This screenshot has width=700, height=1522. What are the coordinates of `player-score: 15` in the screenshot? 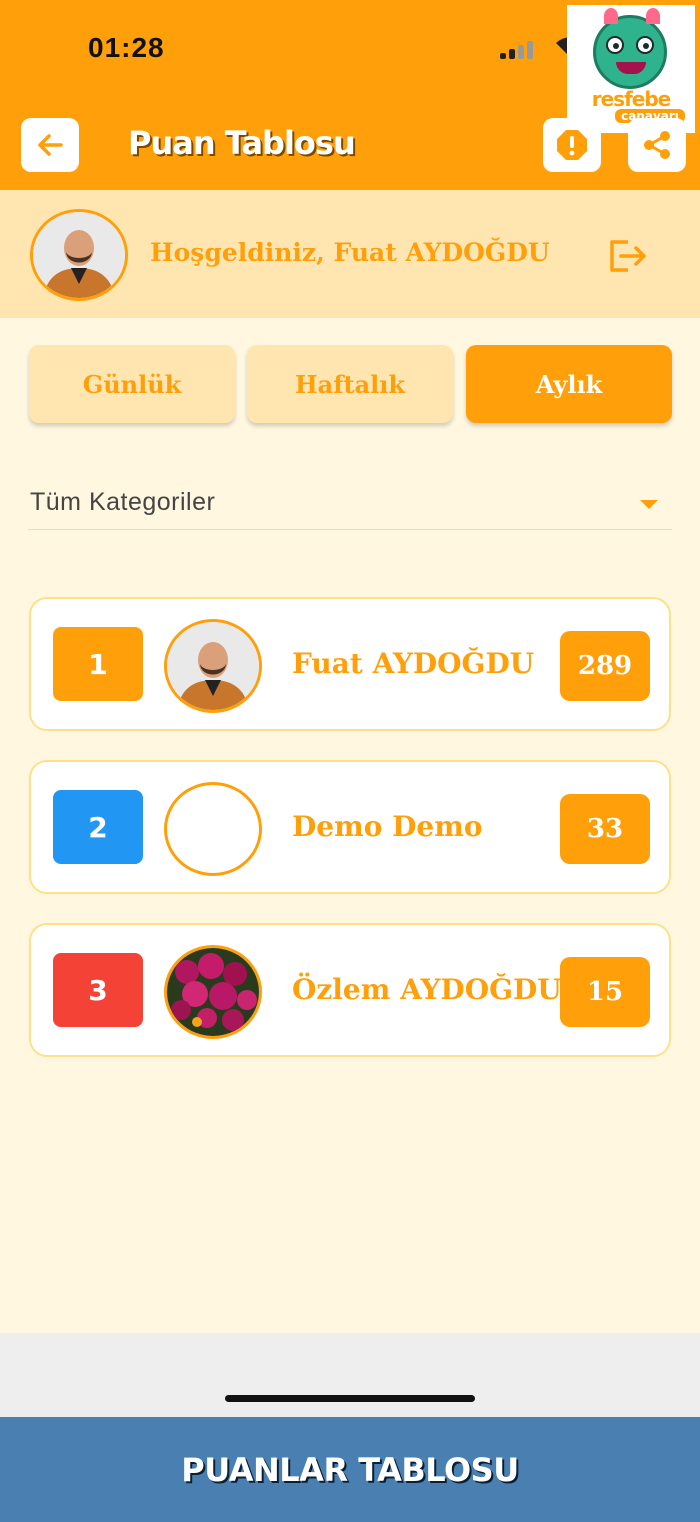 It's located at (605, 992).